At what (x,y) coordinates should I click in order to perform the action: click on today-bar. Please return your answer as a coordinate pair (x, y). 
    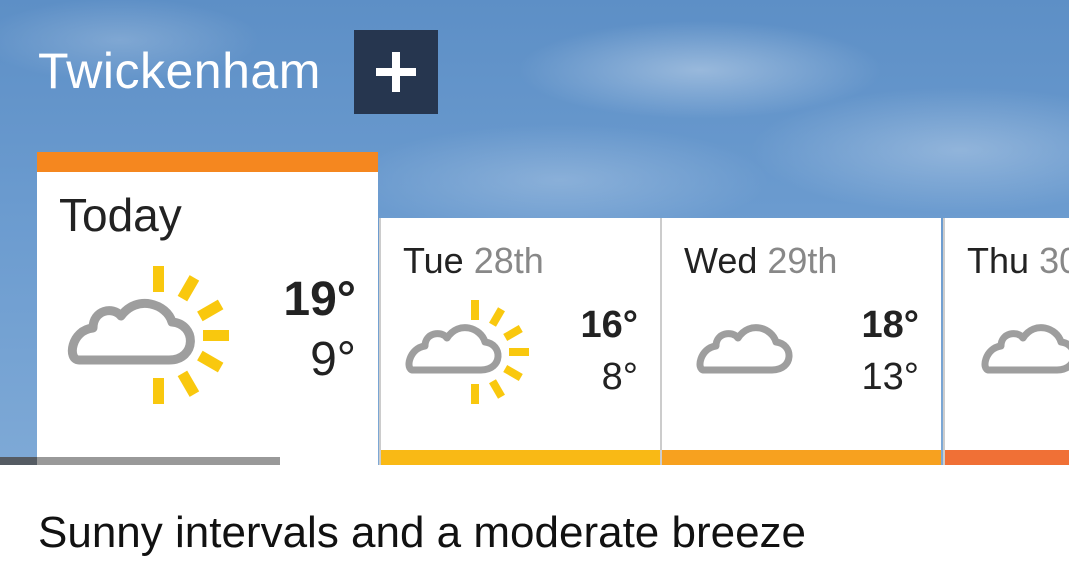
    Looking at the image, I should click on (158, 461).